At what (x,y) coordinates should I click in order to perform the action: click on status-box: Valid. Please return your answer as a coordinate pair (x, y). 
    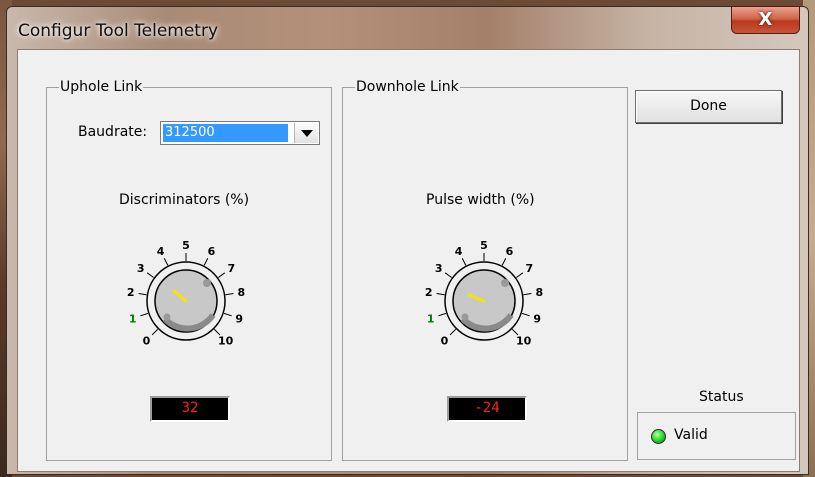
    Looking at the image, I should click on (716, 436).